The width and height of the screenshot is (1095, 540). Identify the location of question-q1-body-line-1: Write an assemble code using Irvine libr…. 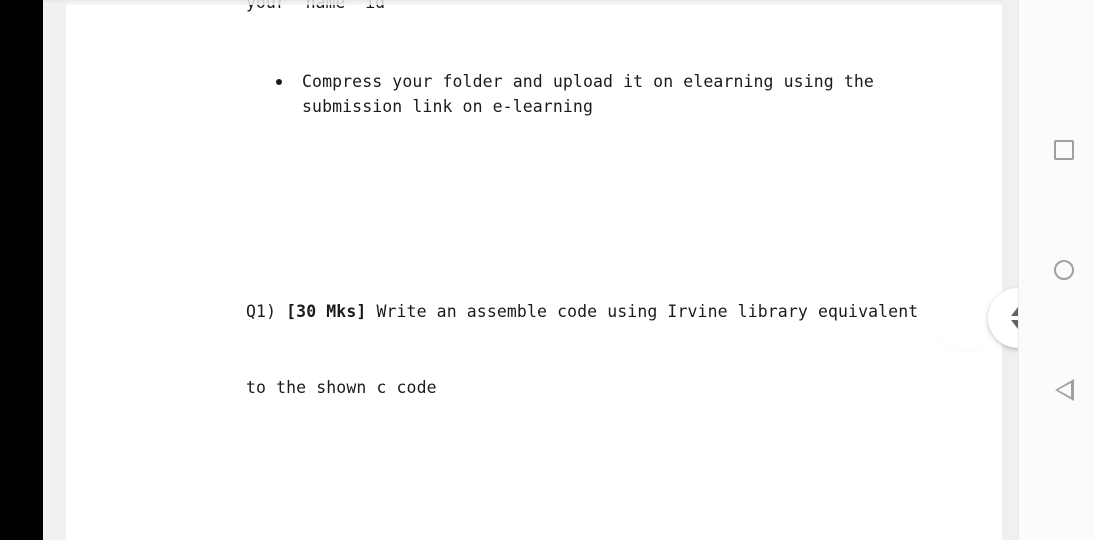
(642, 311).